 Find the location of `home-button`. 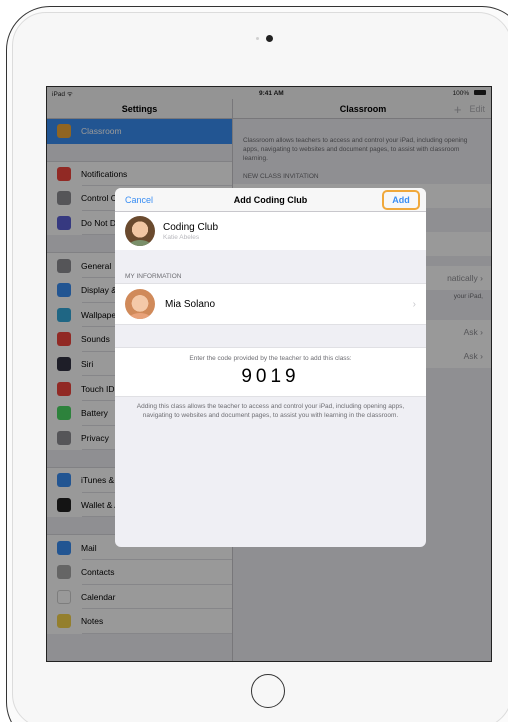

home-button is located at coordinates (268, 691).